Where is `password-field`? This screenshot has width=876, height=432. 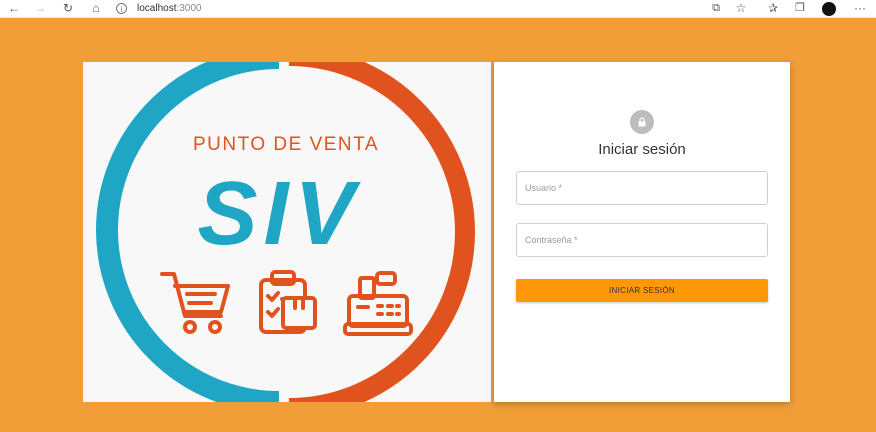 password-field is located at coordinates (642, 240).